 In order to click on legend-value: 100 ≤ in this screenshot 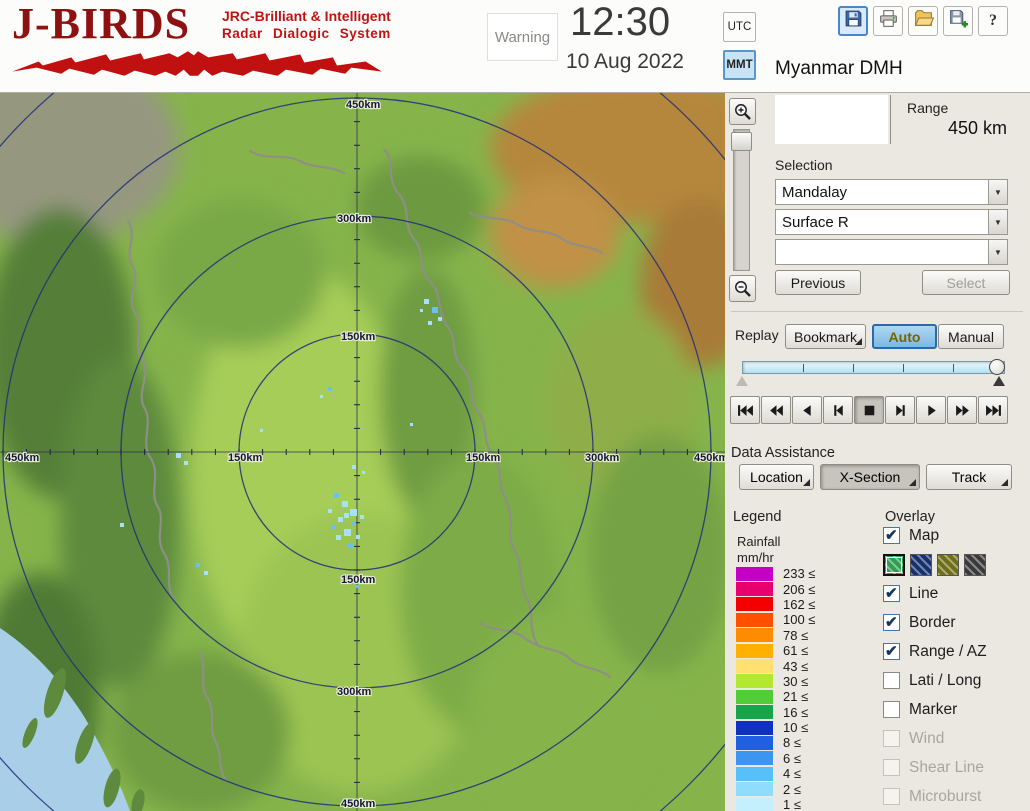, I will do `click(799, 620)`.